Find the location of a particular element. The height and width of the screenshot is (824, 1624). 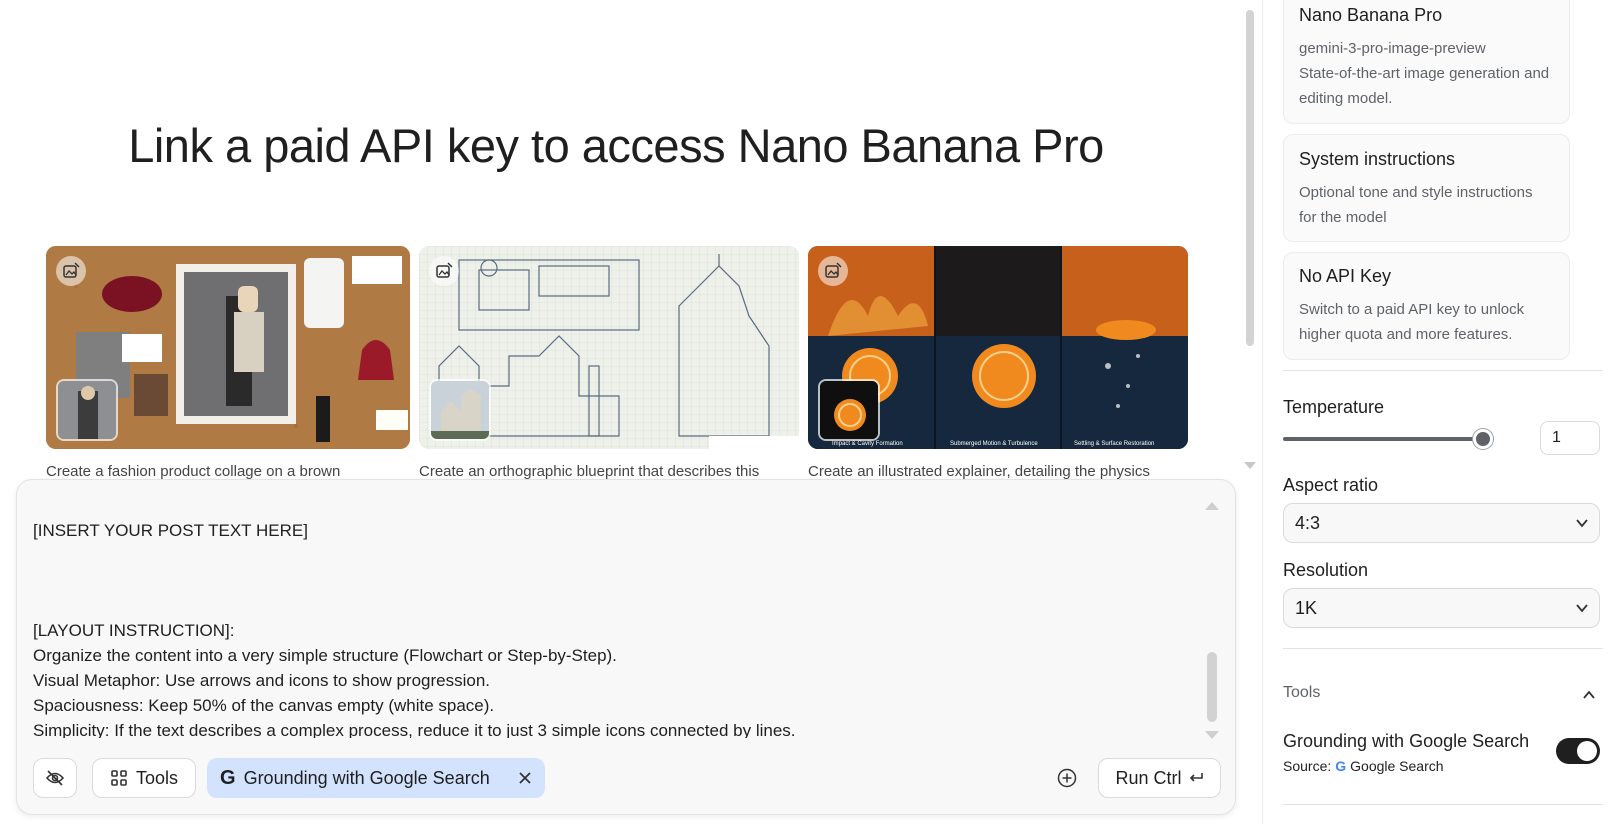

grounding-toggle is located at coordinates (1578, 751).